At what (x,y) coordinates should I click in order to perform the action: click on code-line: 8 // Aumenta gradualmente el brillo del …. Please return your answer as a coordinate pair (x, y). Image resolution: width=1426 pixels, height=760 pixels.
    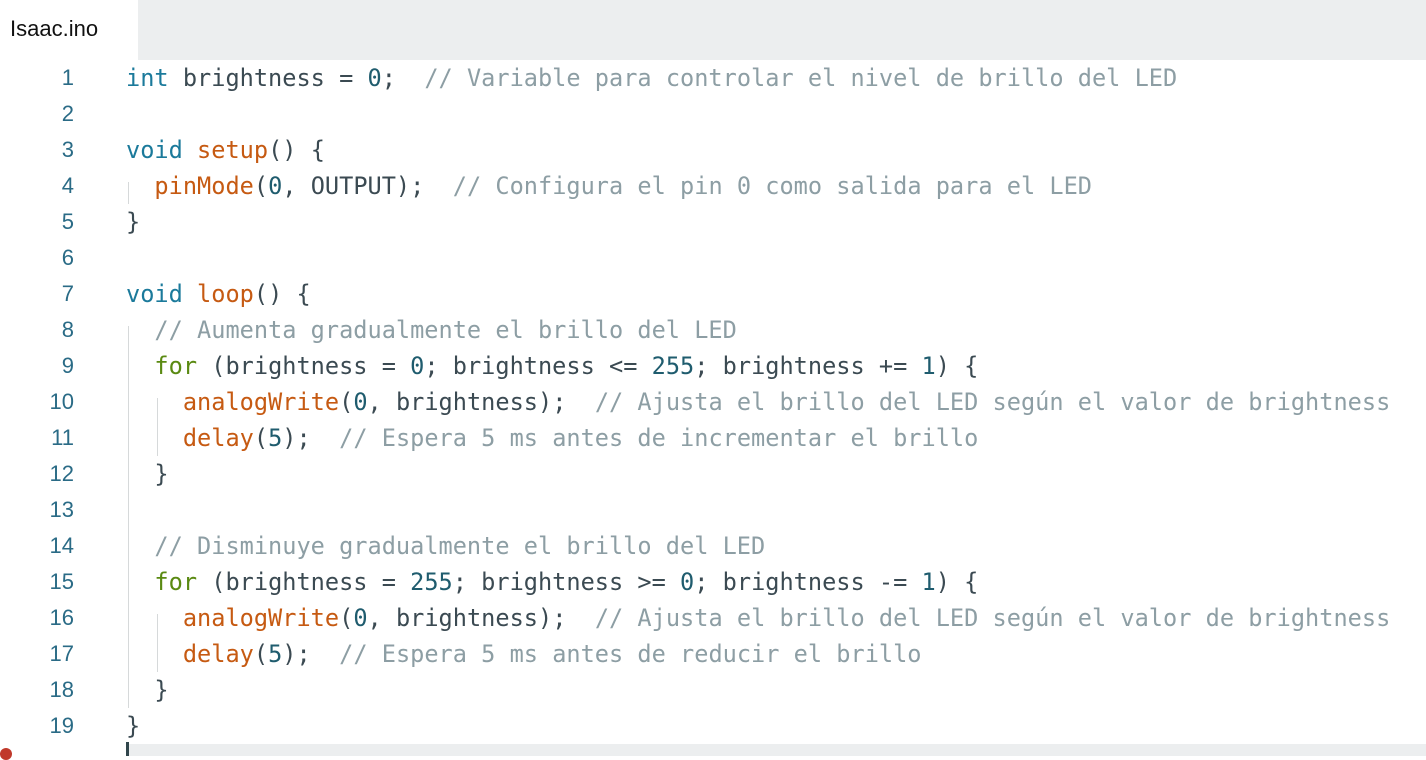
    Looking at the image, I should click on (713, 330).